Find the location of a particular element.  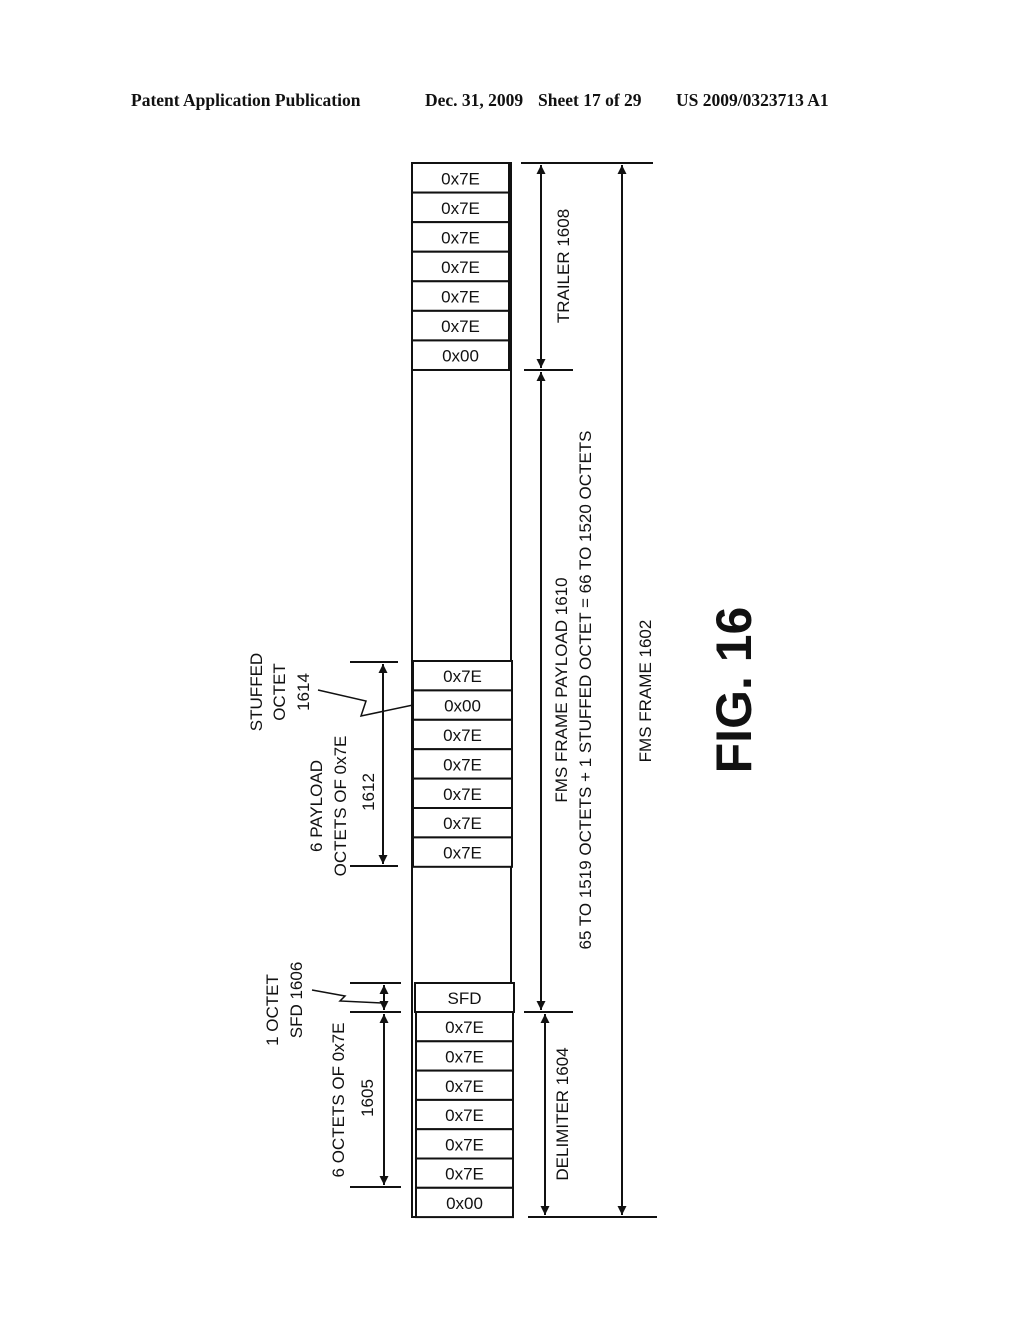

stuffed-label-line1: STUFFED is located at coordinates (256, 692).